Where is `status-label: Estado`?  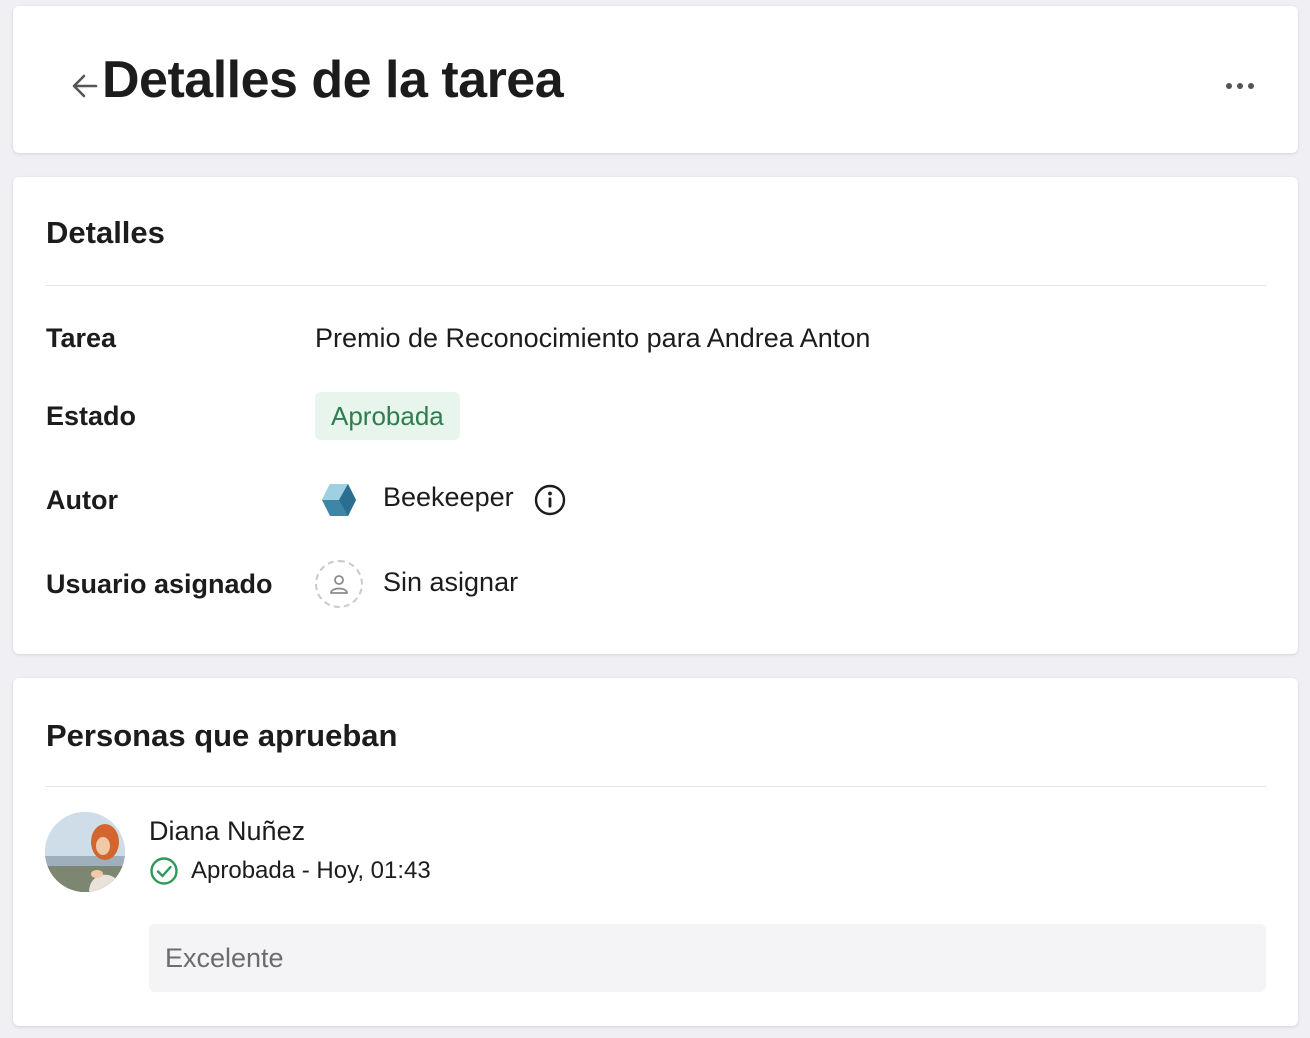
status-label: Estado is located at coordinates (91, 416).